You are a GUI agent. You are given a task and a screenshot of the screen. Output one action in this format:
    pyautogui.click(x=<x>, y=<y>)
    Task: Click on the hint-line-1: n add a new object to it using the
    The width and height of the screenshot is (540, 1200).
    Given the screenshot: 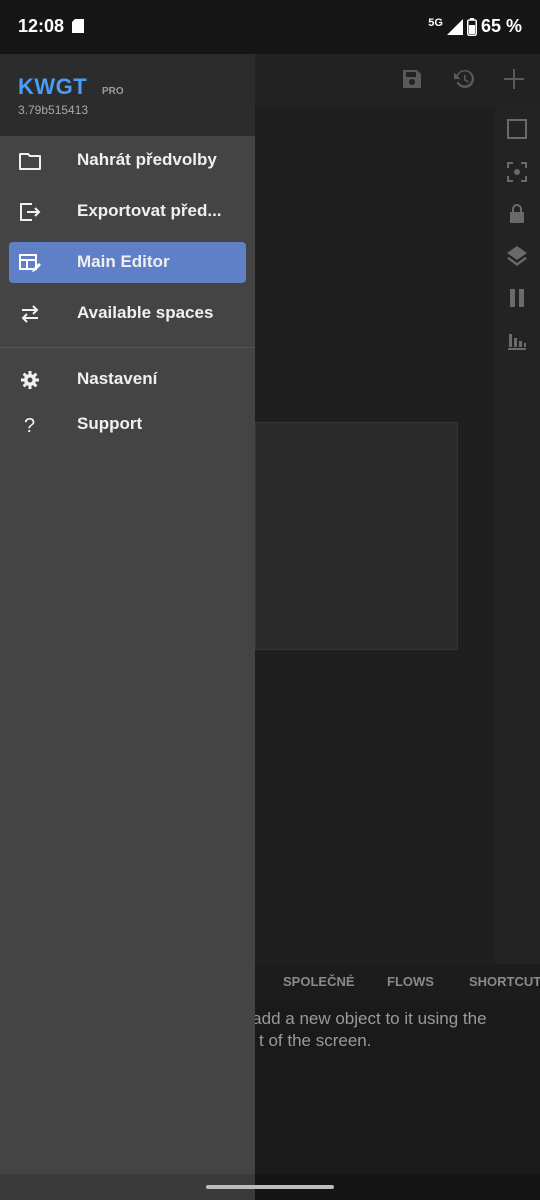 What is the action you would take?
    pyautogui.click(x=362, y=1018)
    